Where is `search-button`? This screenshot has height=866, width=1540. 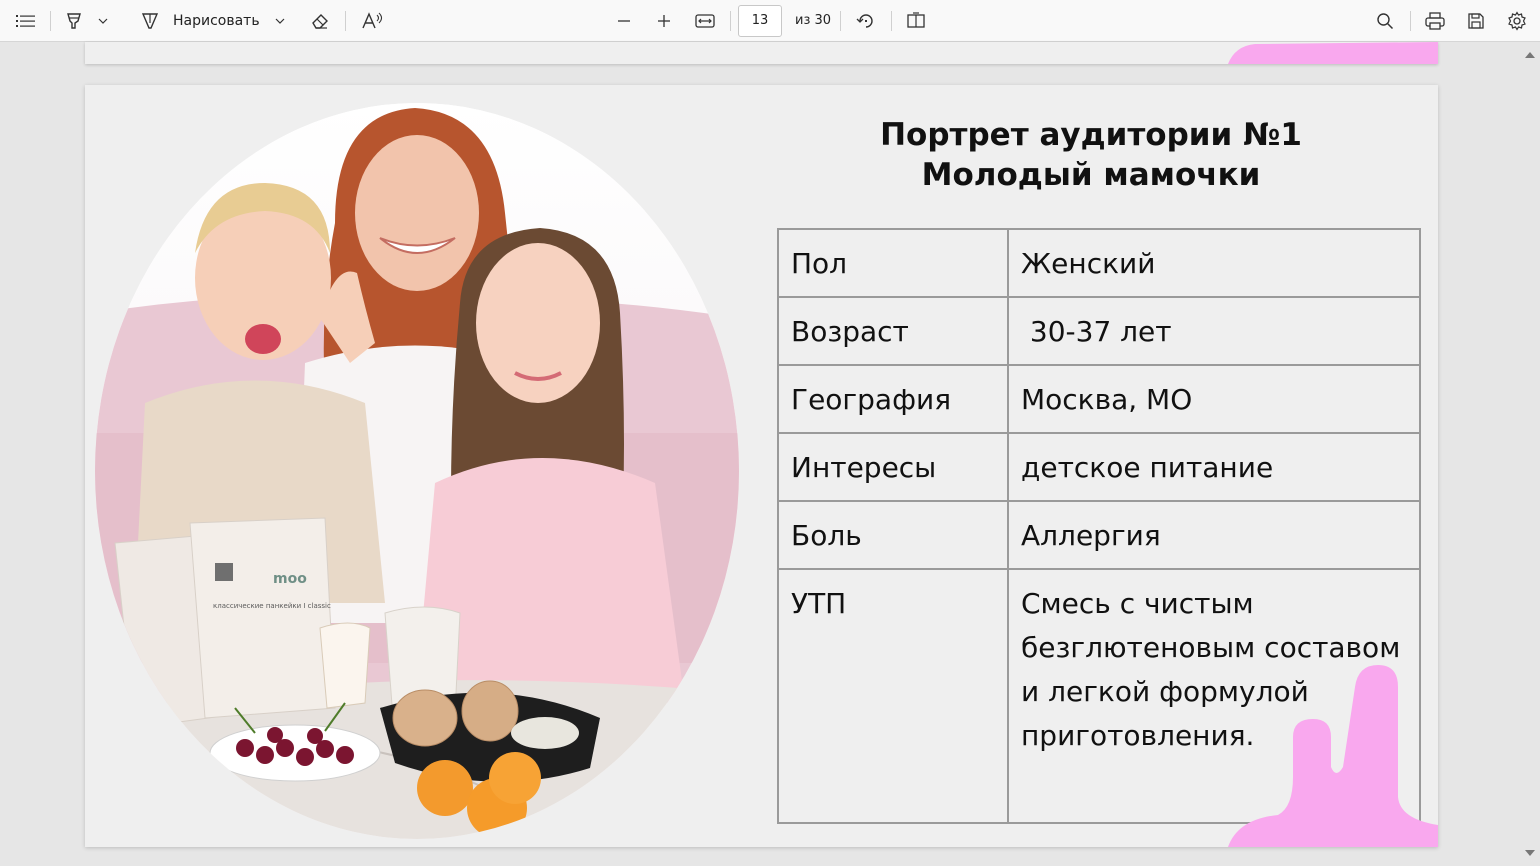
search-button is located at coordinates (1385, 21).